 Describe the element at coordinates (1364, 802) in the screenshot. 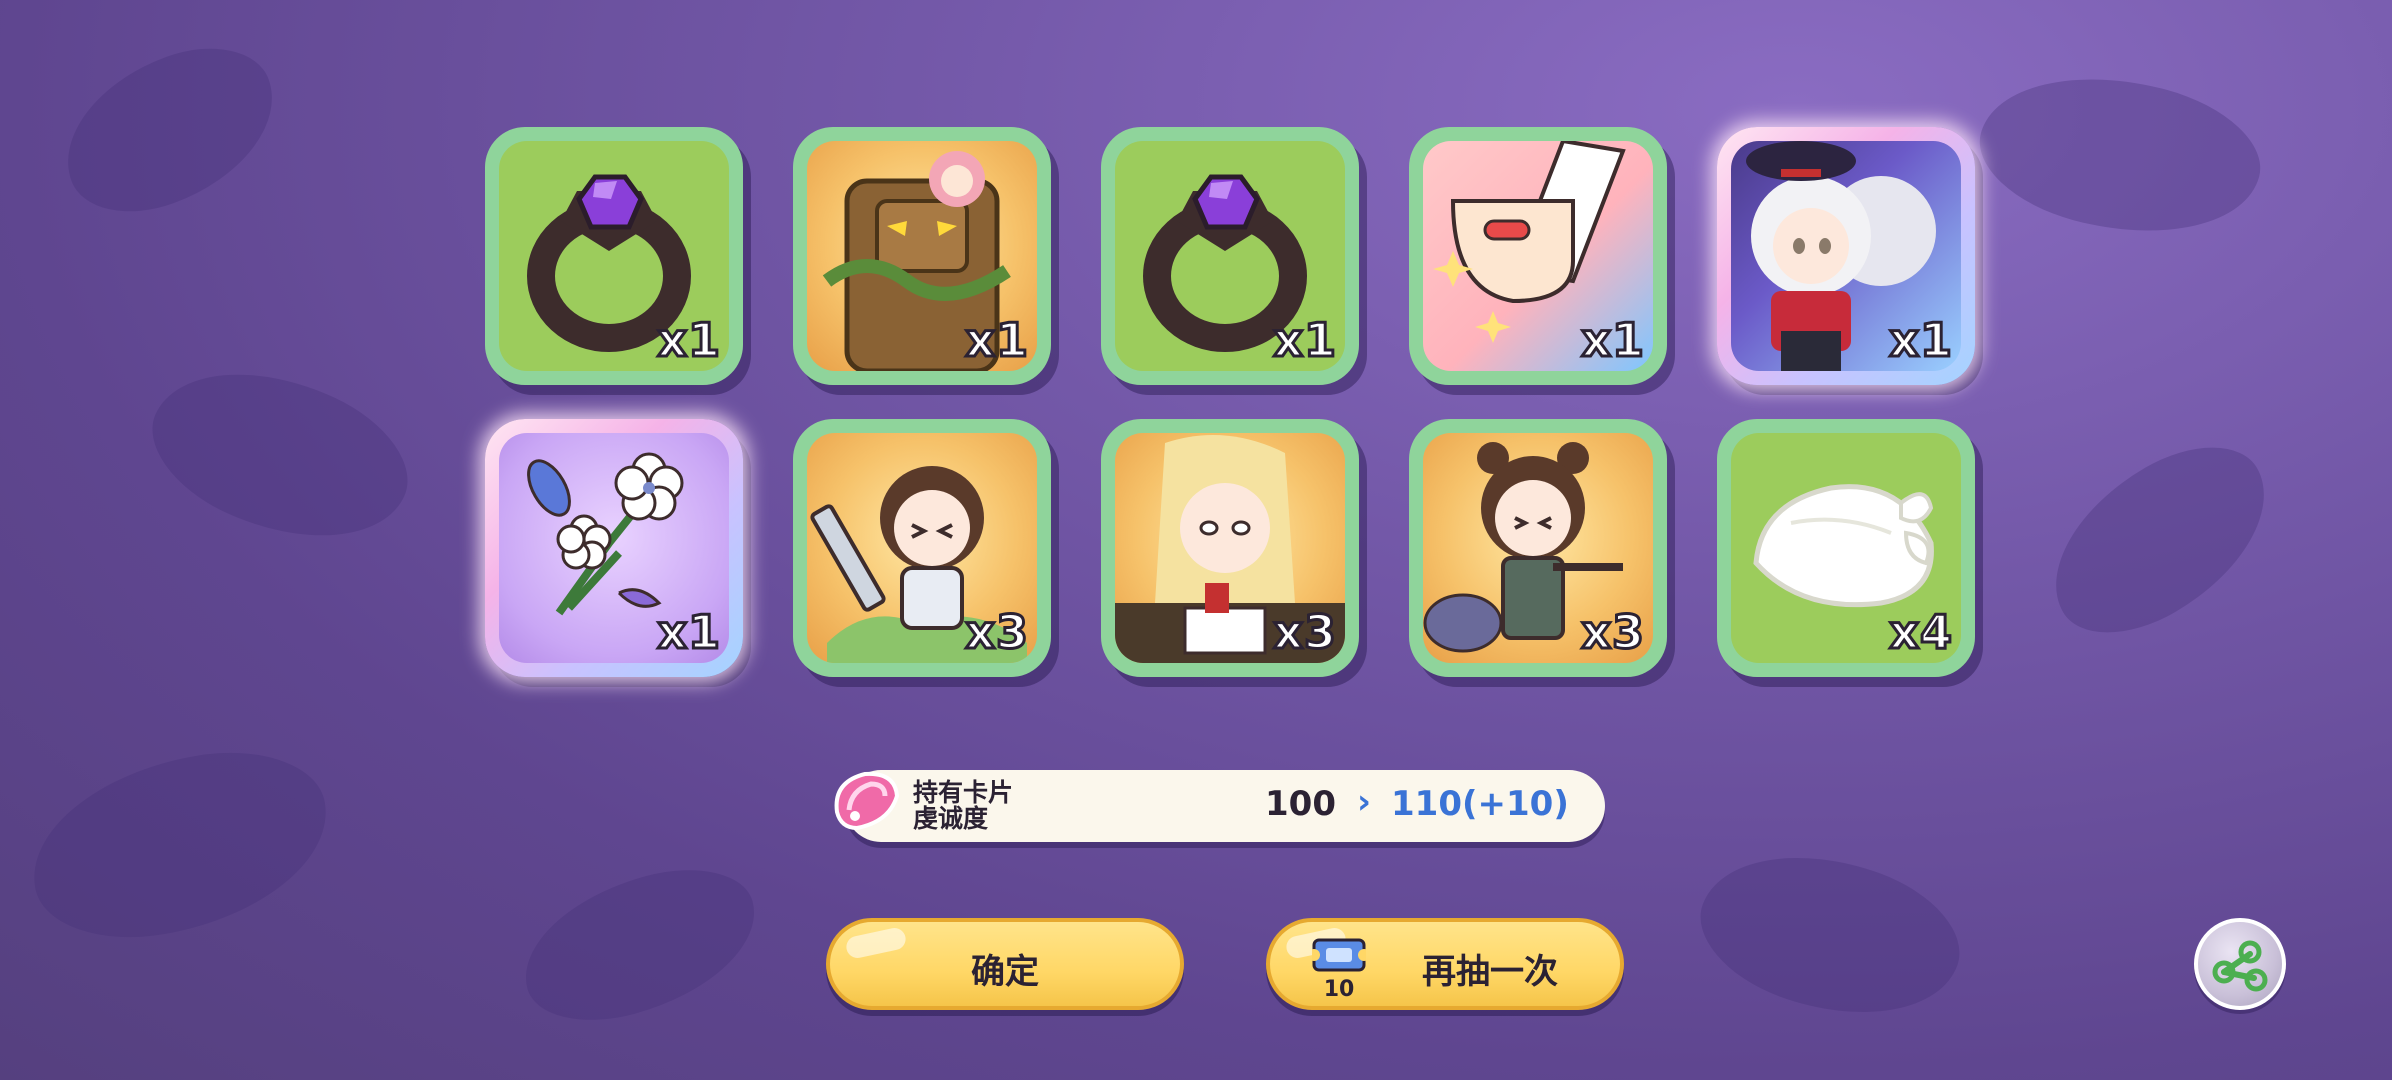

I see `arrow-right-icon: ›` at that location.